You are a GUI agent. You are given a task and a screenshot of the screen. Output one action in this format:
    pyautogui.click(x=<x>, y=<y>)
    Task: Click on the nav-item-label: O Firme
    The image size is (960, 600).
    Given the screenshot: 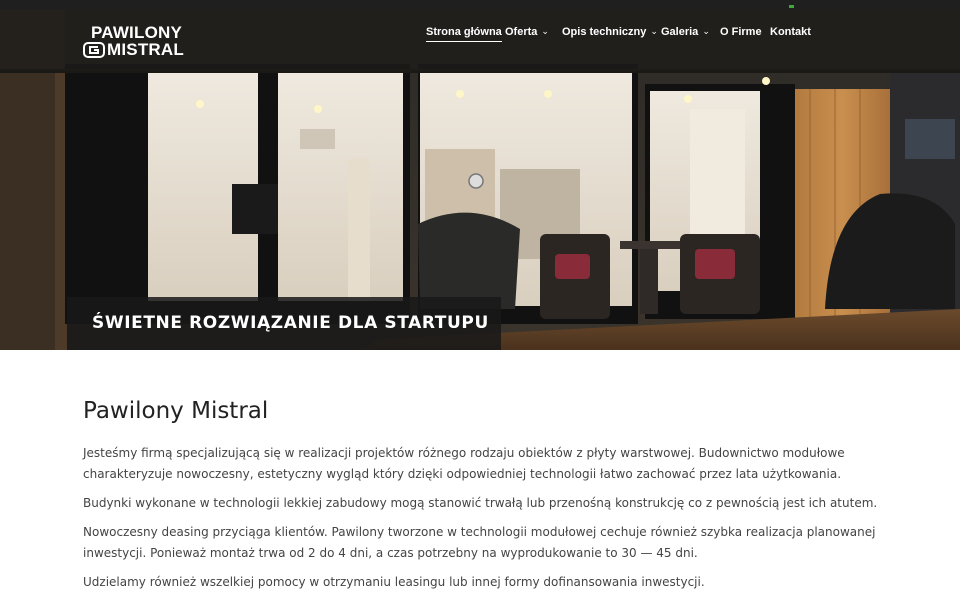 What is the action you would take?
    pyautogui.click(x=741, y=32)
    